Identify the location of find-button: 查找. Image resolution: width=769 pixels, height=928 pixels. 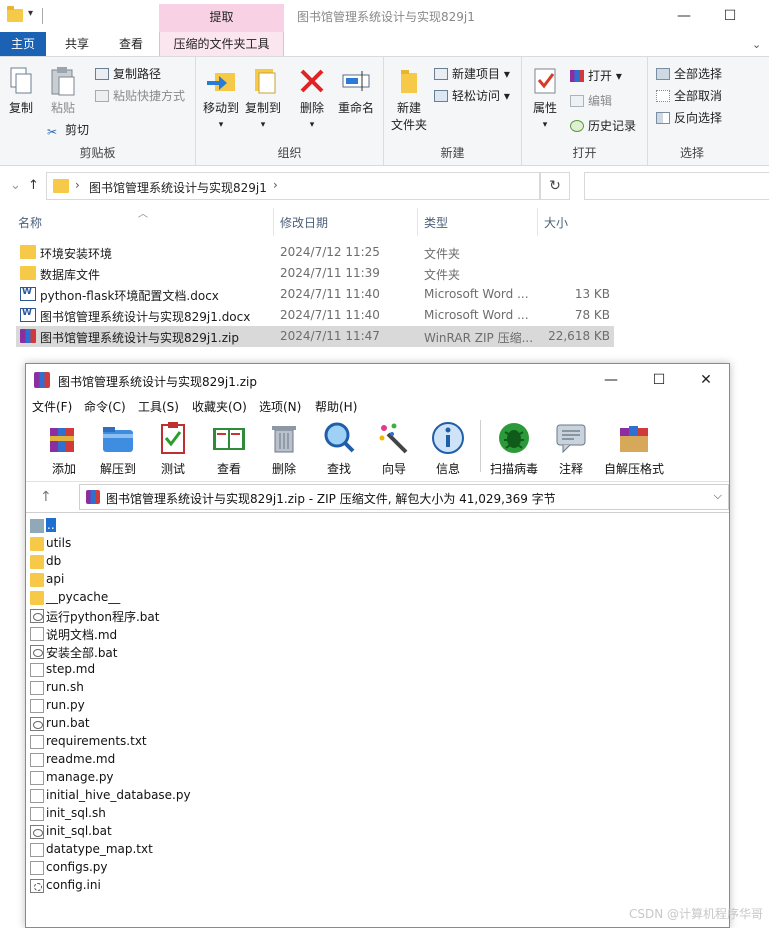
(339, 448).